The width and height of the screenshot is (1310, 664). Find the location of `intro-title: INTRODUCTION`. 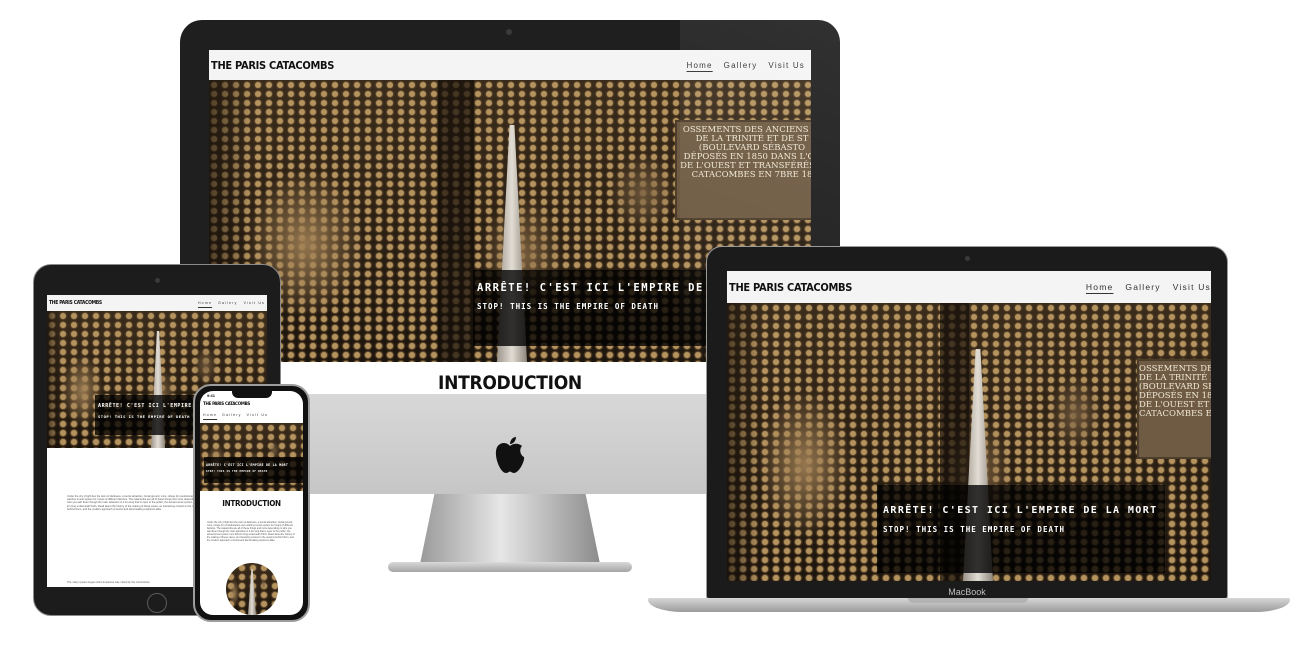

intro-title: INTRODUCTION is located at coordinates (251, 503).